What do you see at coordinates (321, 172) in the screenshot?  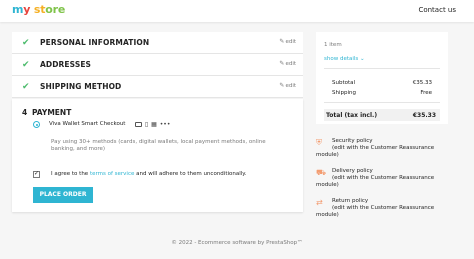 I see `truck-icon: ⛟` at bounding box center [321, 172].